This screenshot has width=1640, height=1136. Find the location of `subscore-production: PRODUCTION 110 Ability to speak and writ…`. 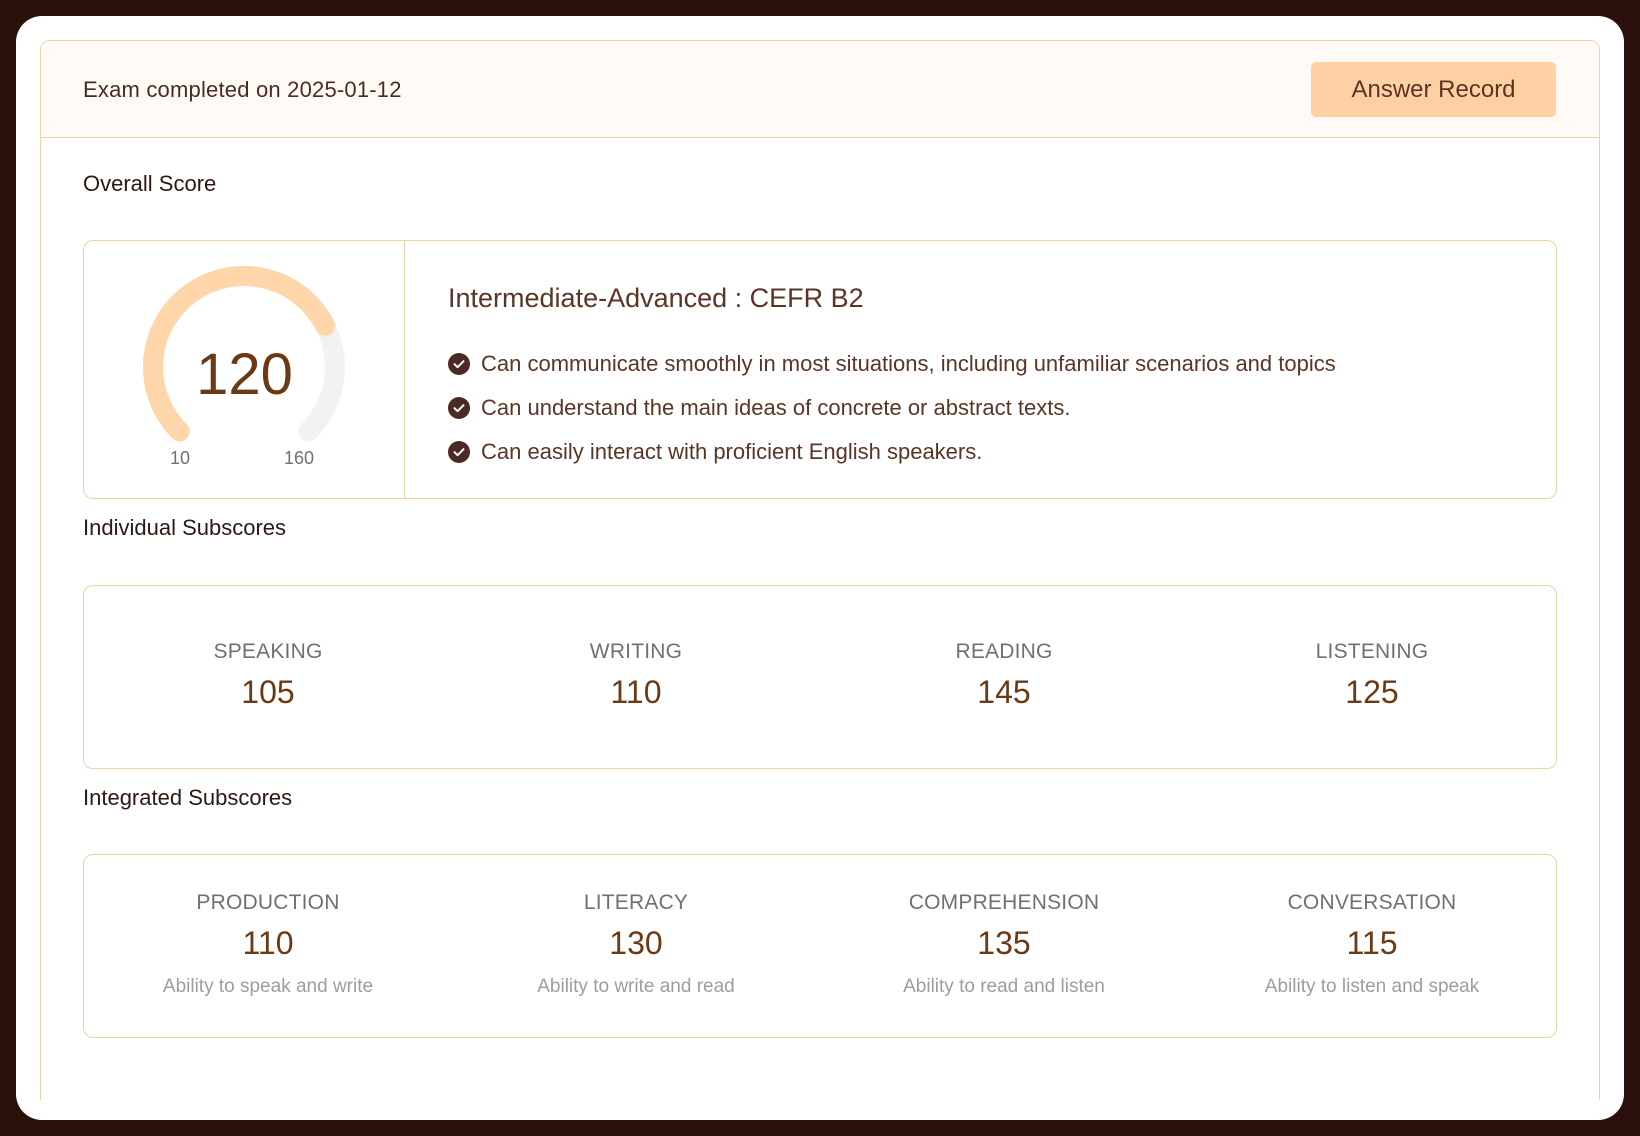

subscore-production: PRODUCTION 110 Ability to speak and writ… is located at coordinates (268, 946).